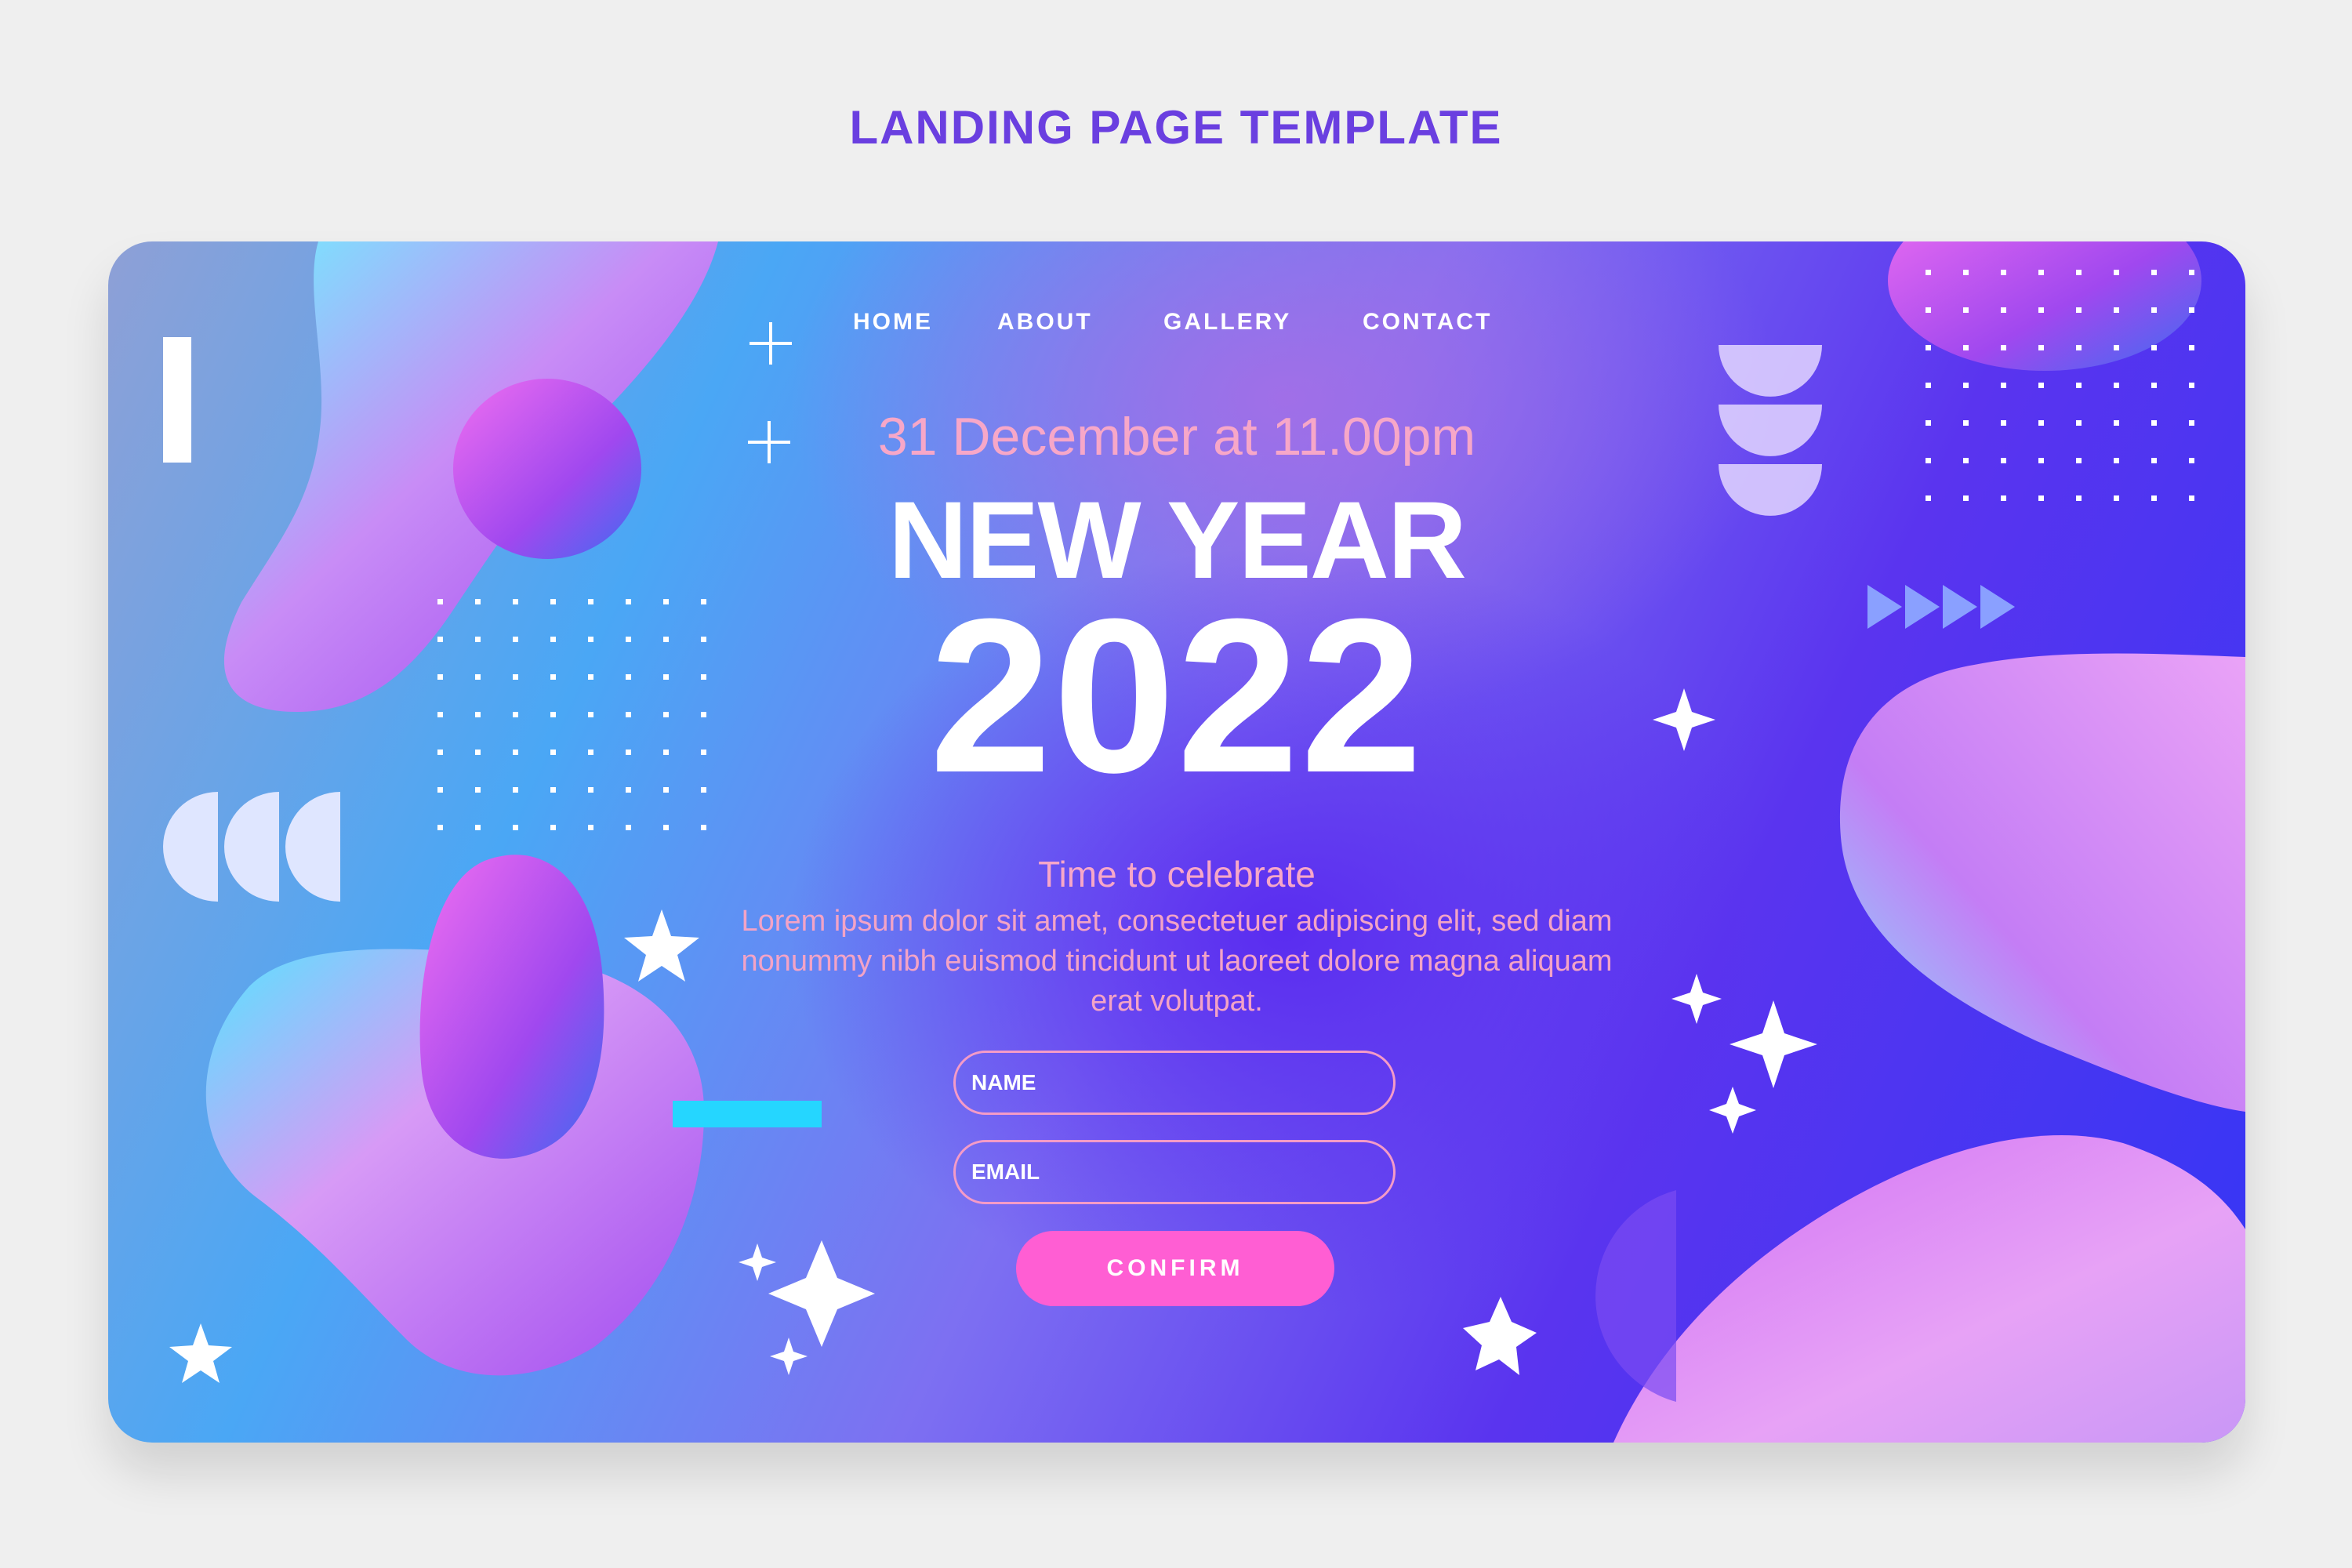 This screenshot has height=1568, width=2352. Describe the element at coordinates (893, 322) in the screenshot. I see `nav-home: HOME` at that location.